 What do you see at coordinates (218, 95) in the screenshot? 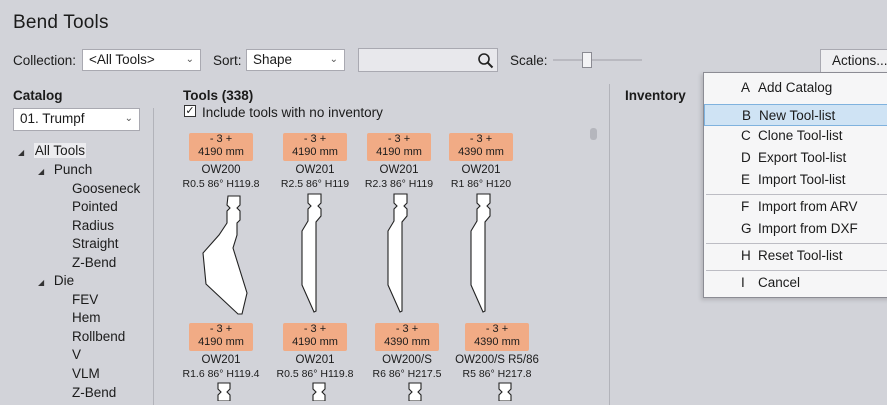
I see `tools-heading: Tools (338)` at bounding box center [218, 95].